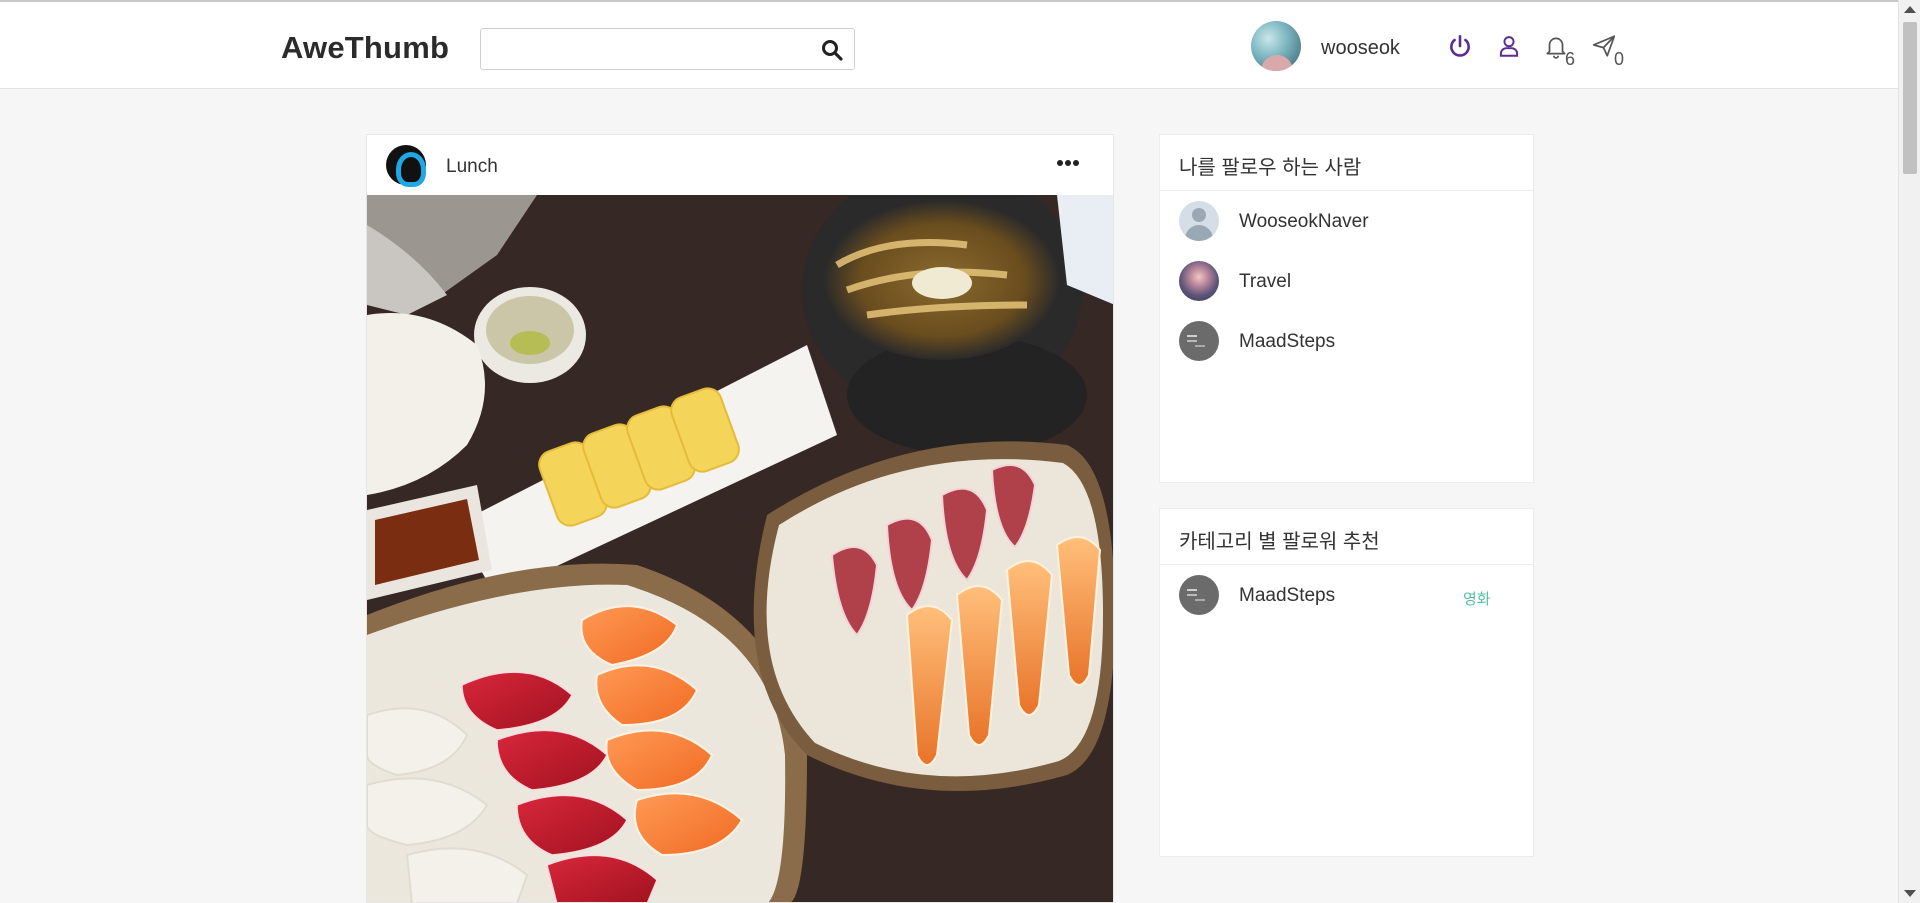 This screenshot has width=1920, height=903. I want to click on search-box, so click(667, 49).